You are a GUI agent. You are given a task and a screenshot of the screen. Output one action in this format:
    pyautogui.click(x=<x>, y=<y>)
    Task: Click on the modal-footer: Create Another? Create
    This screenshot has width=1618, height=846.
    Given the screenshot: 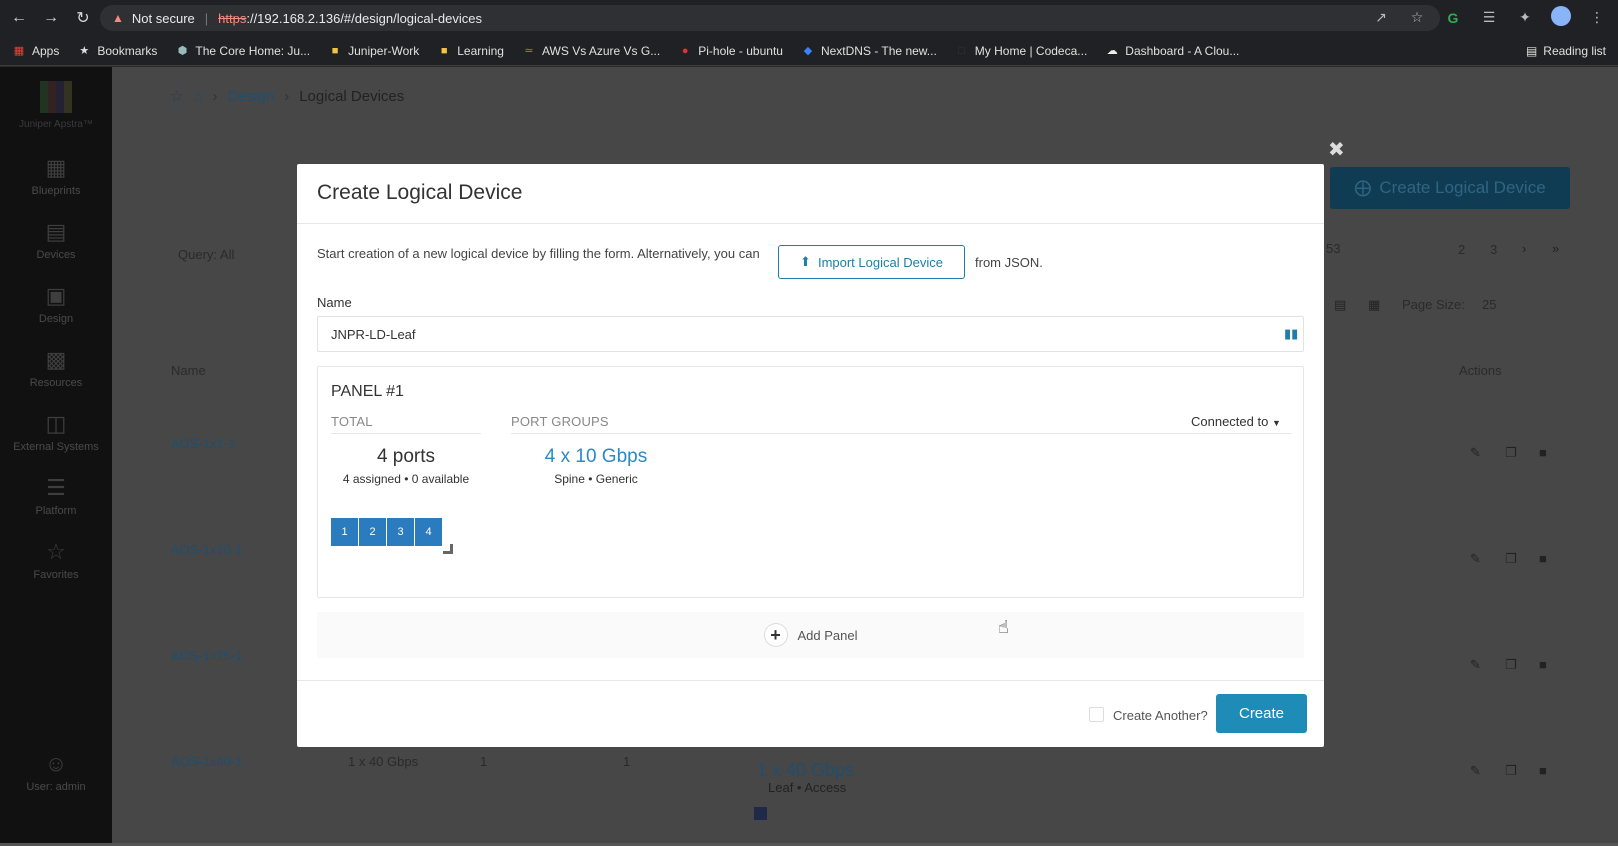 What is the action you would take?
    pyautogui.click(x=810, y=713)
    